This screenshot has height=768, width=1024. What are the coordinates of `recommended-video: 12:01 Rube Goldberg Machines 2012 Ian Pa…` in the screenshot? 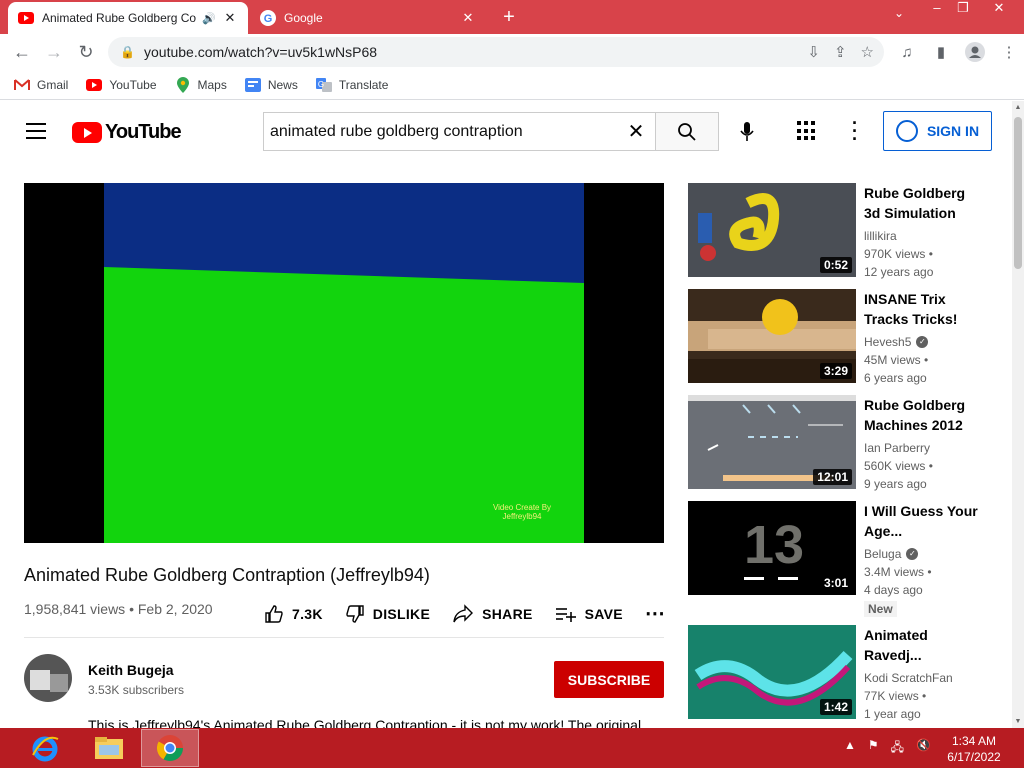 It's located at (848, 443).